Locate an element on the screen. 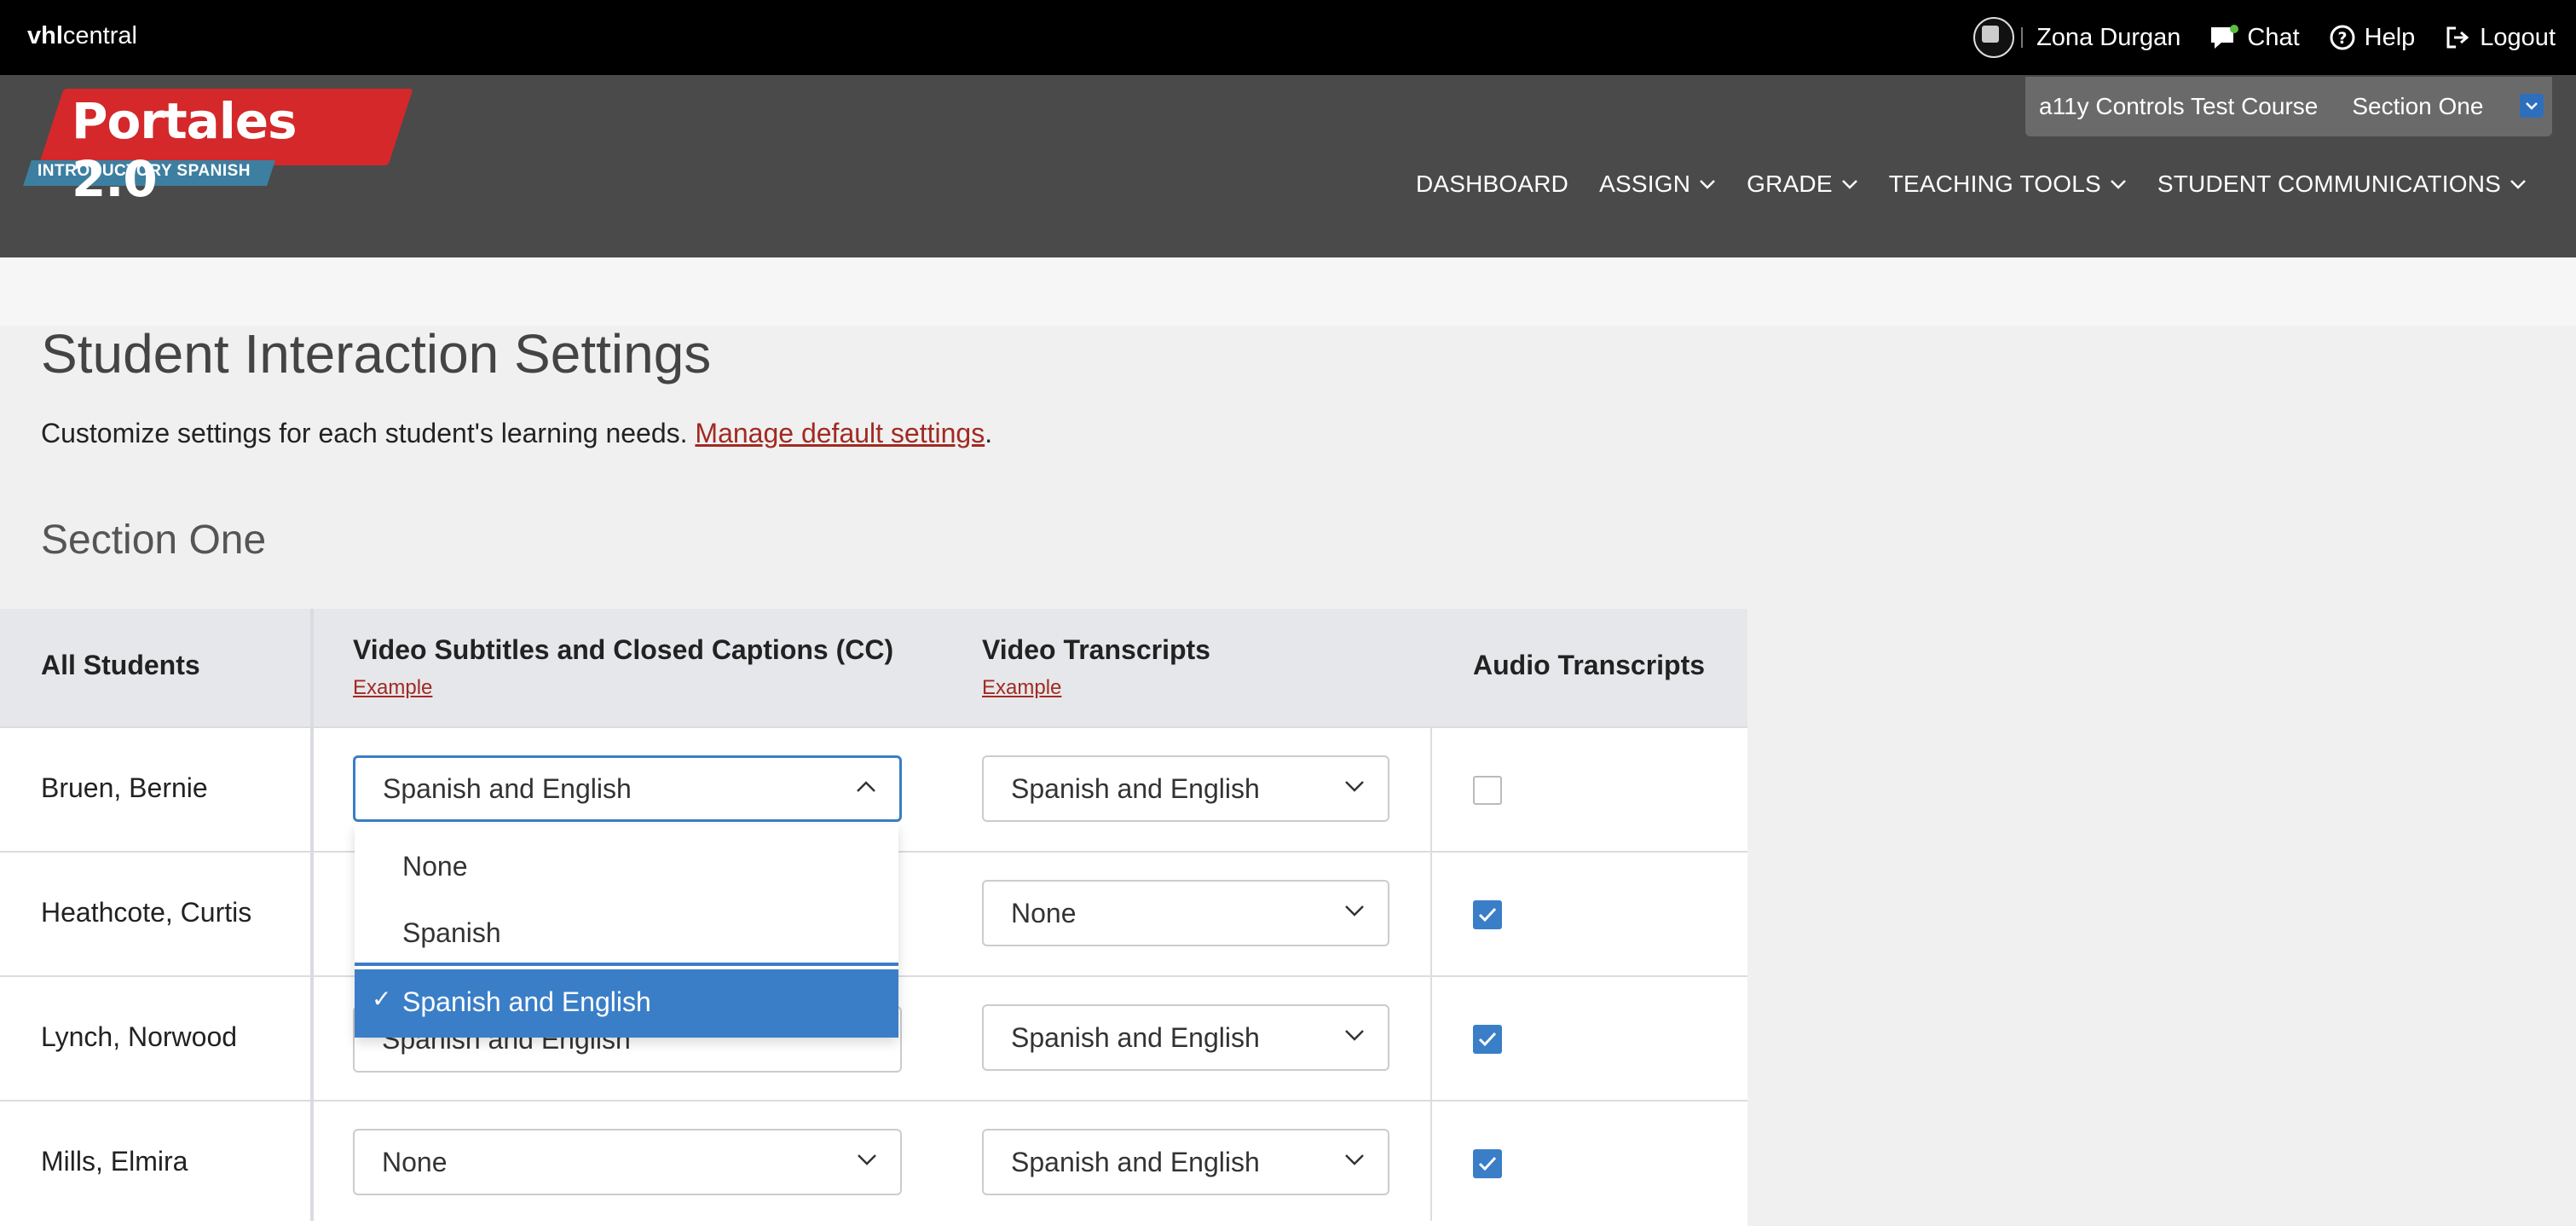 Image resolution: width=2576 pixels, height=1226 pixels. nav-student-communications: STUDENT COMMUNICATIONS is located at coordinates (2342, 184).